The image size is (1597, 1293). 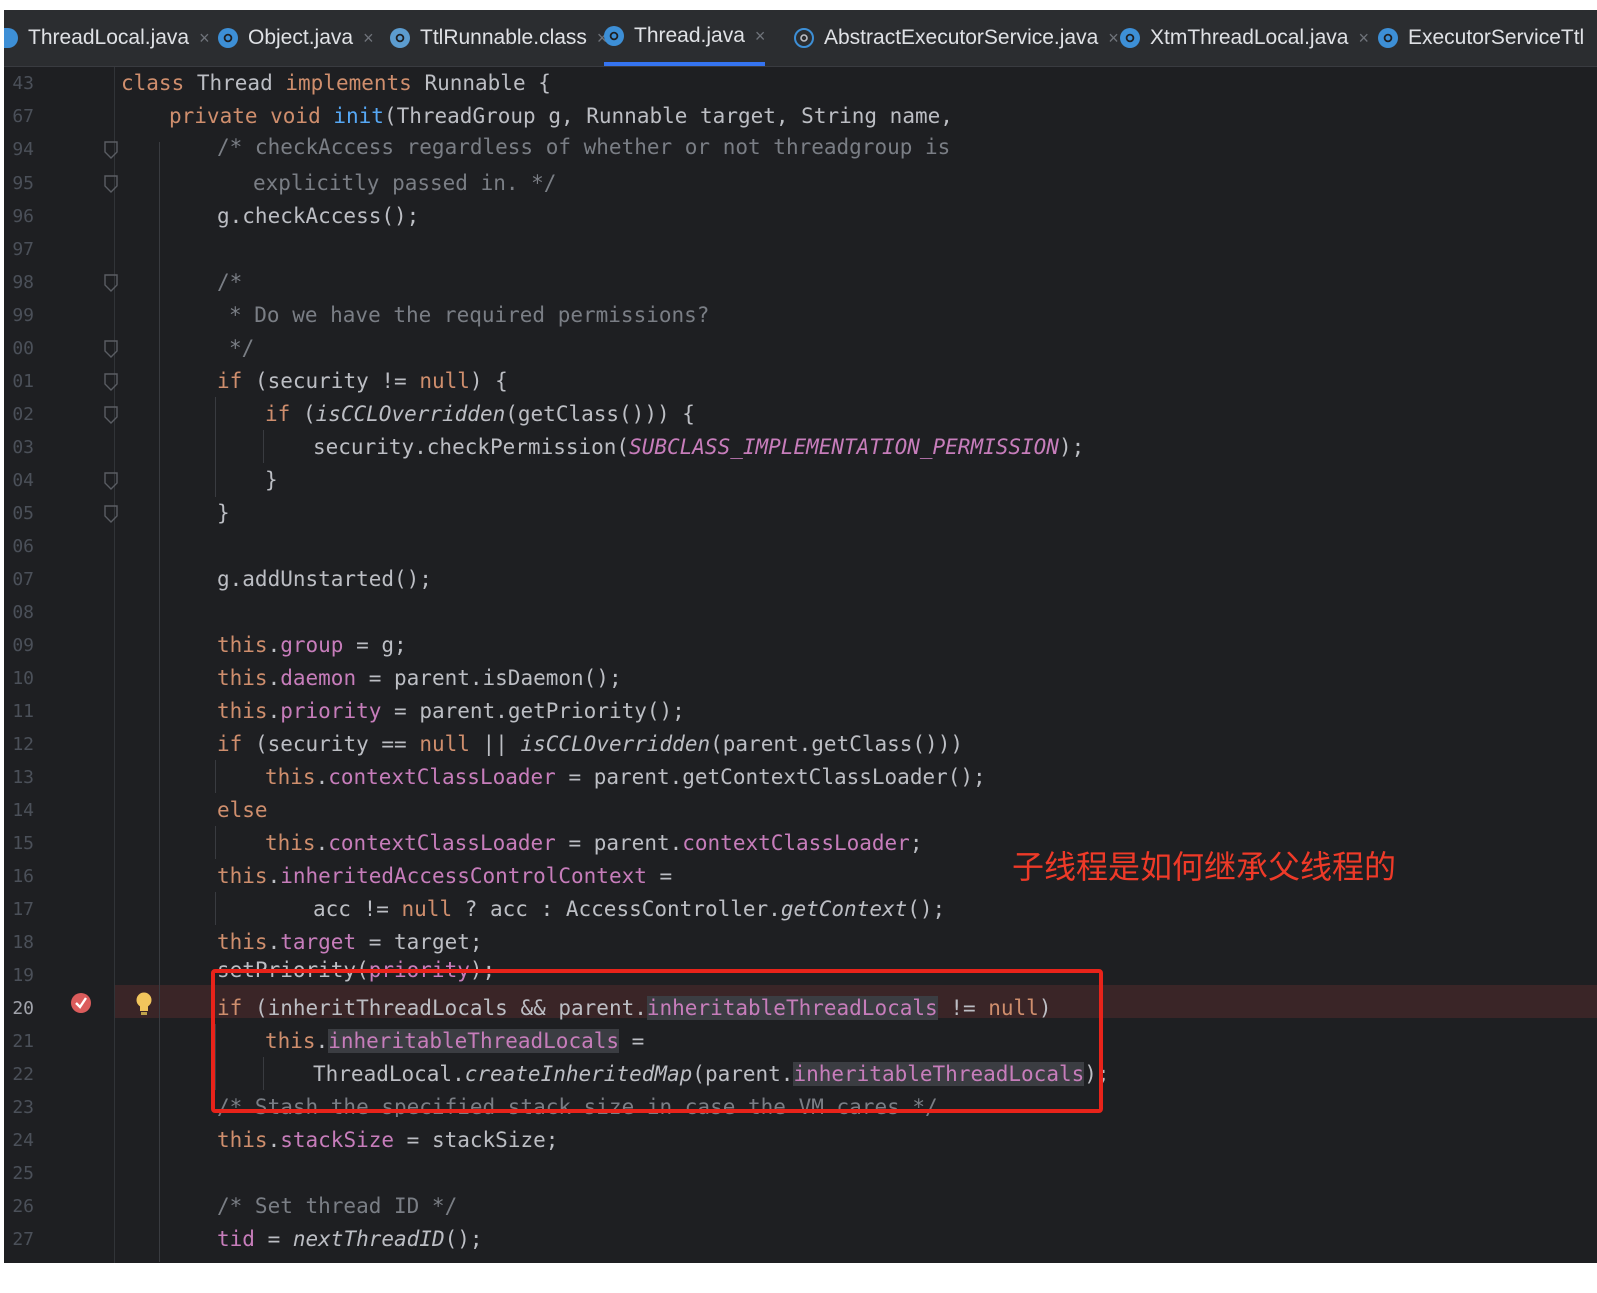 I want to click on line-number: 09, so click(x=23, y=645).